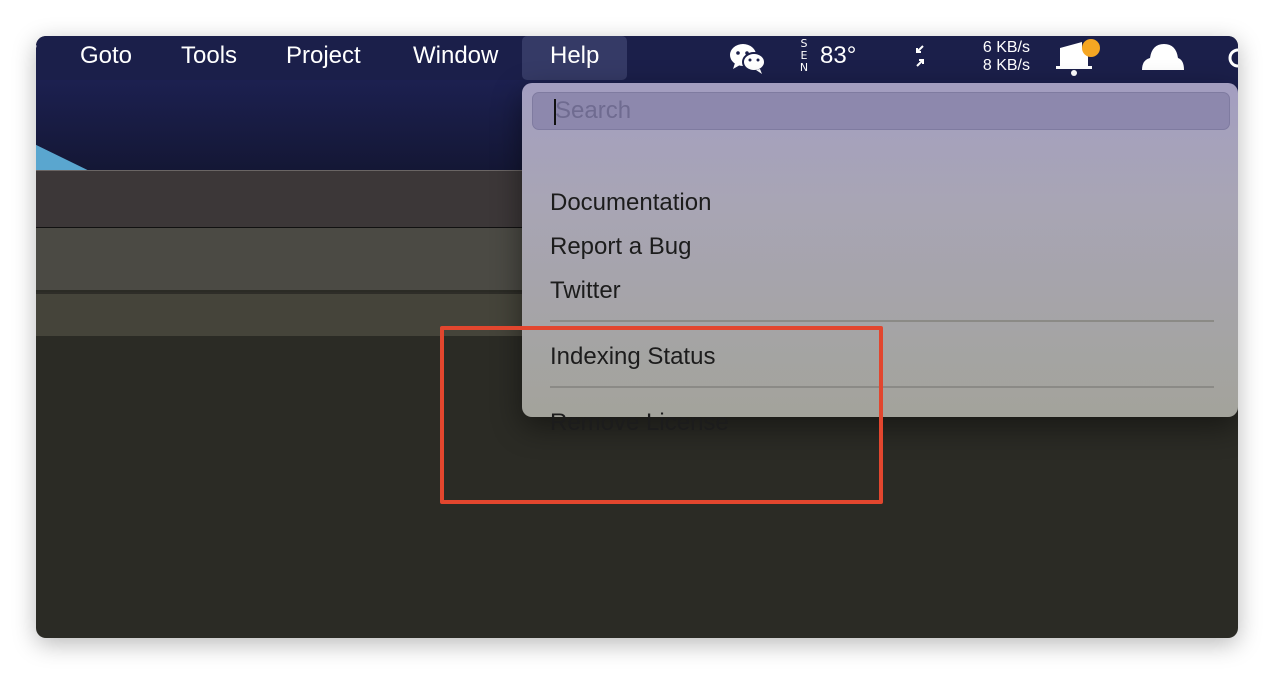 Image resolution: width=1274 pixels, height=674 pixels. What do you see at coordinates (1006, 47) in the screenshot?
I see `upload-speed: 6 KB/s` at bounding box center [1006, 47].